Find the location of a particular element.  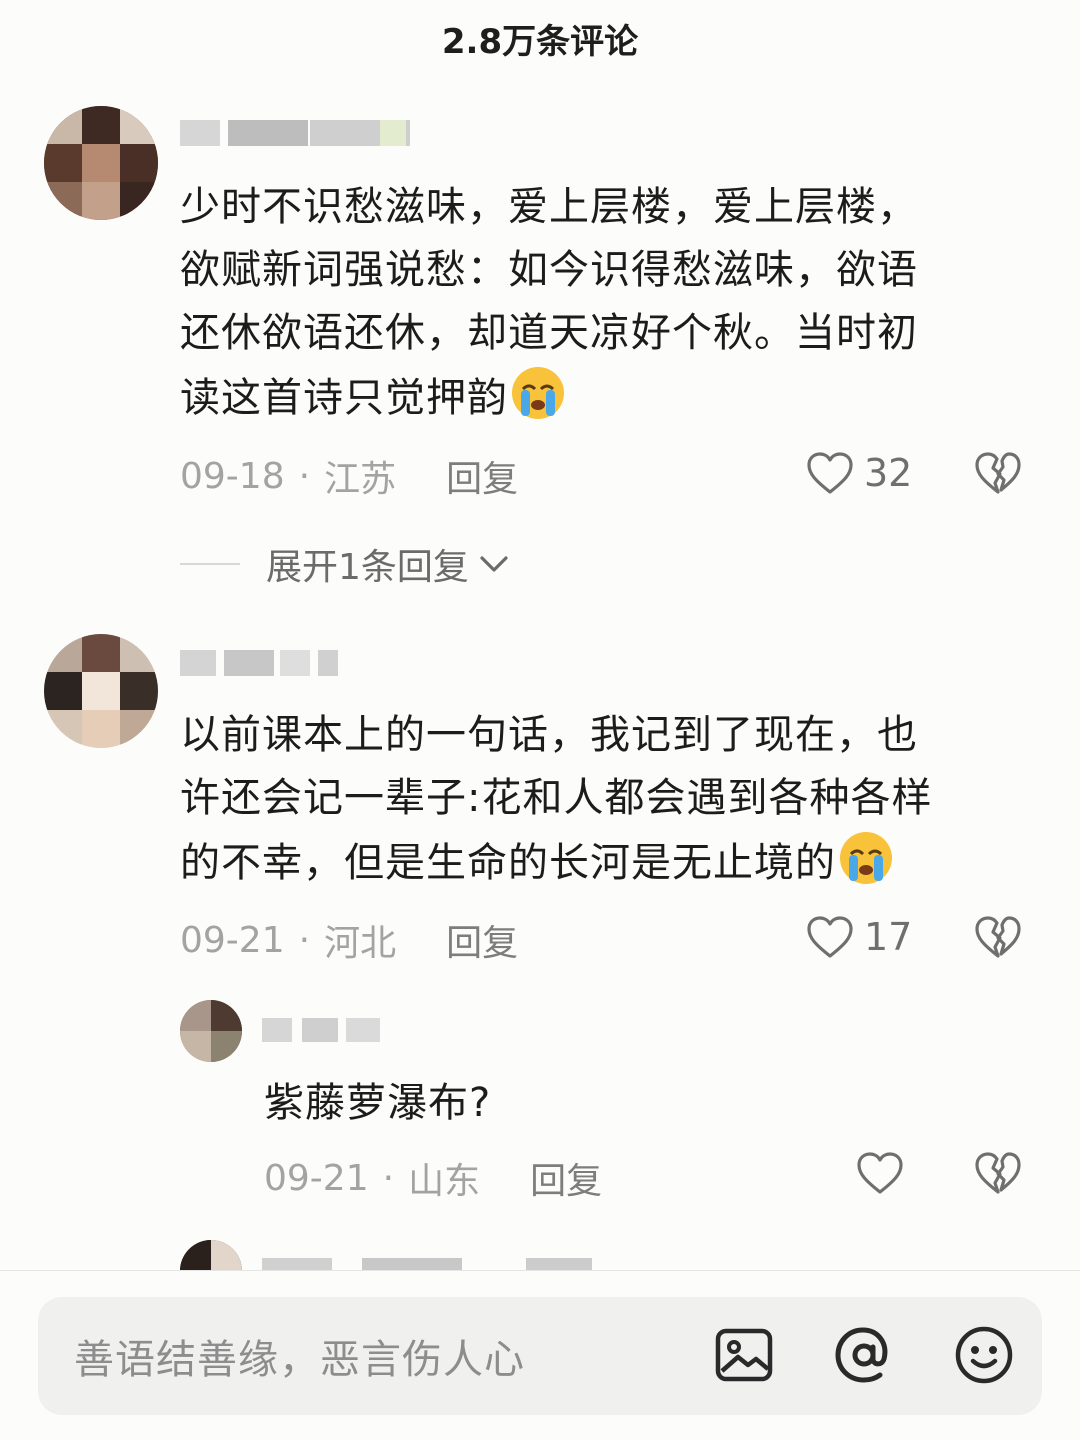

comment-line: 读这首诗只觉押韵 is located at coordinates (344, 398).